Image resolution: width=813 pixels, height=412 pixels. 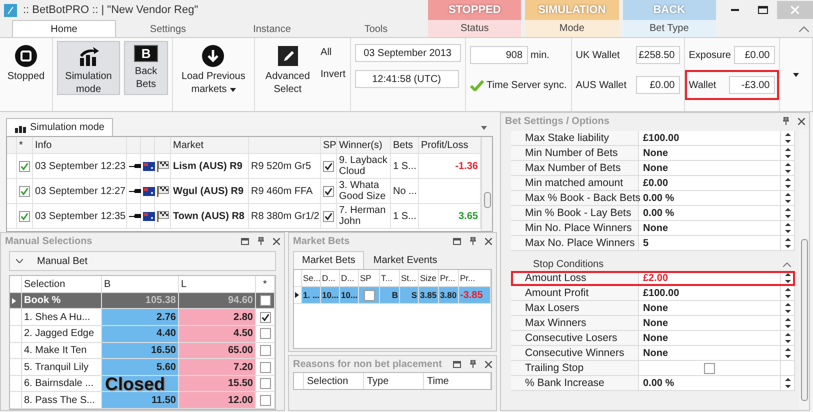 I want to click on context-tab-label: Bet Type, so click(x=669, y=28).